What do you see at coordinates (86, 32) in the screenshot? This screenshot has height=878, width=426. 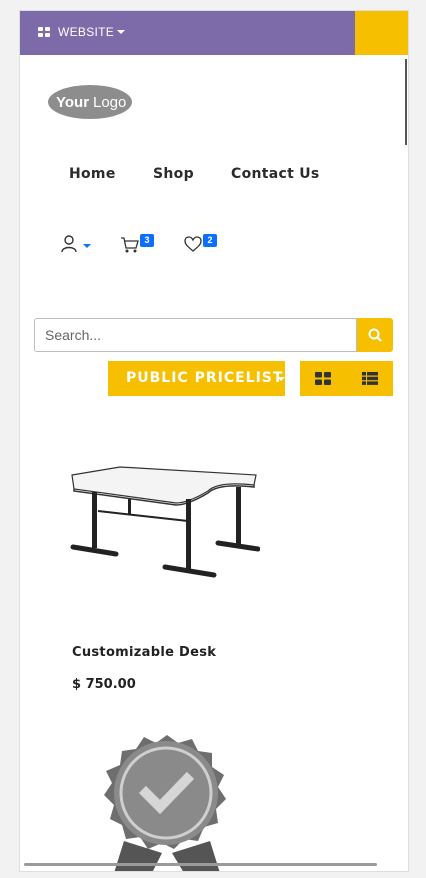 I see `website-label: WEBSITE` at bounding box center [86, 32].